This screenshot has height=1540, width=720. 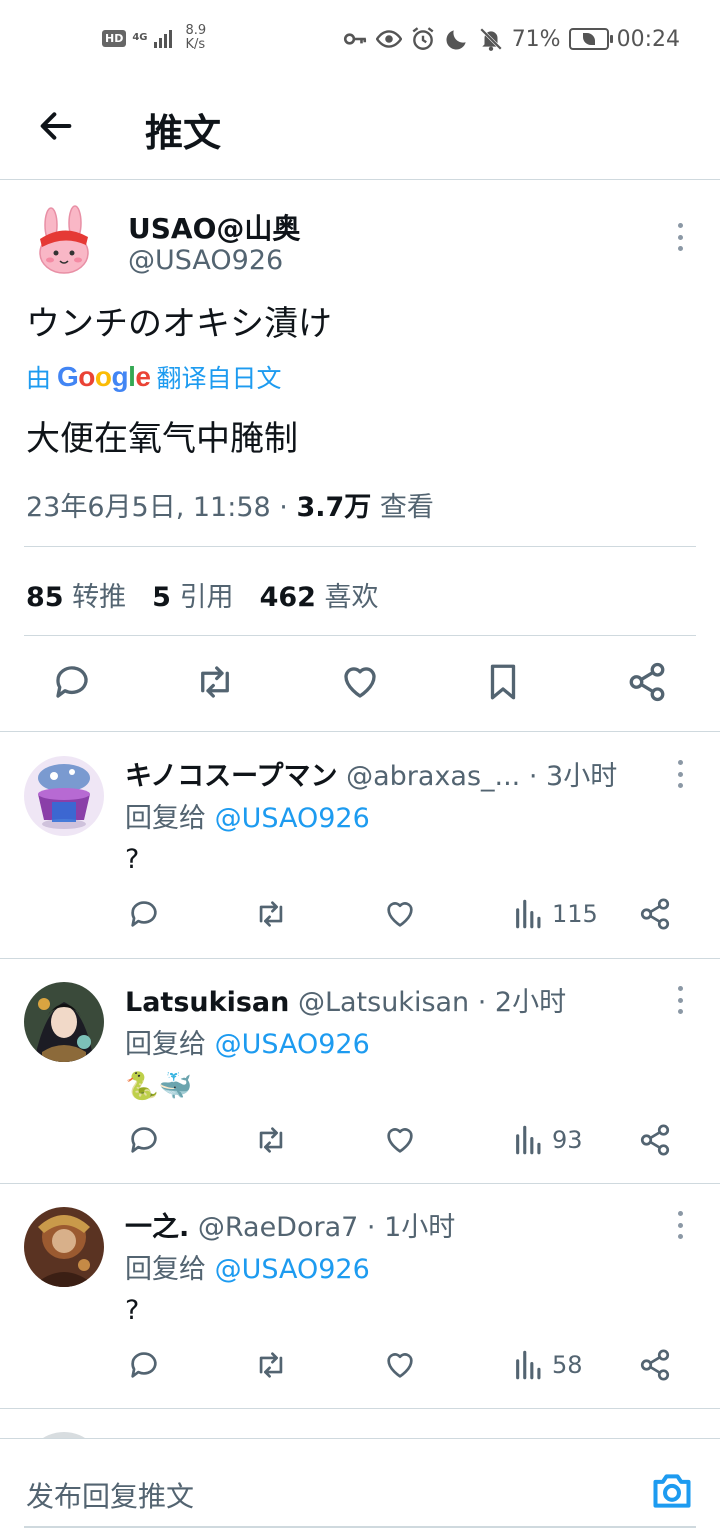 I want to click on reply-author-name: Latsukisan, so click(x=207, y=1002).